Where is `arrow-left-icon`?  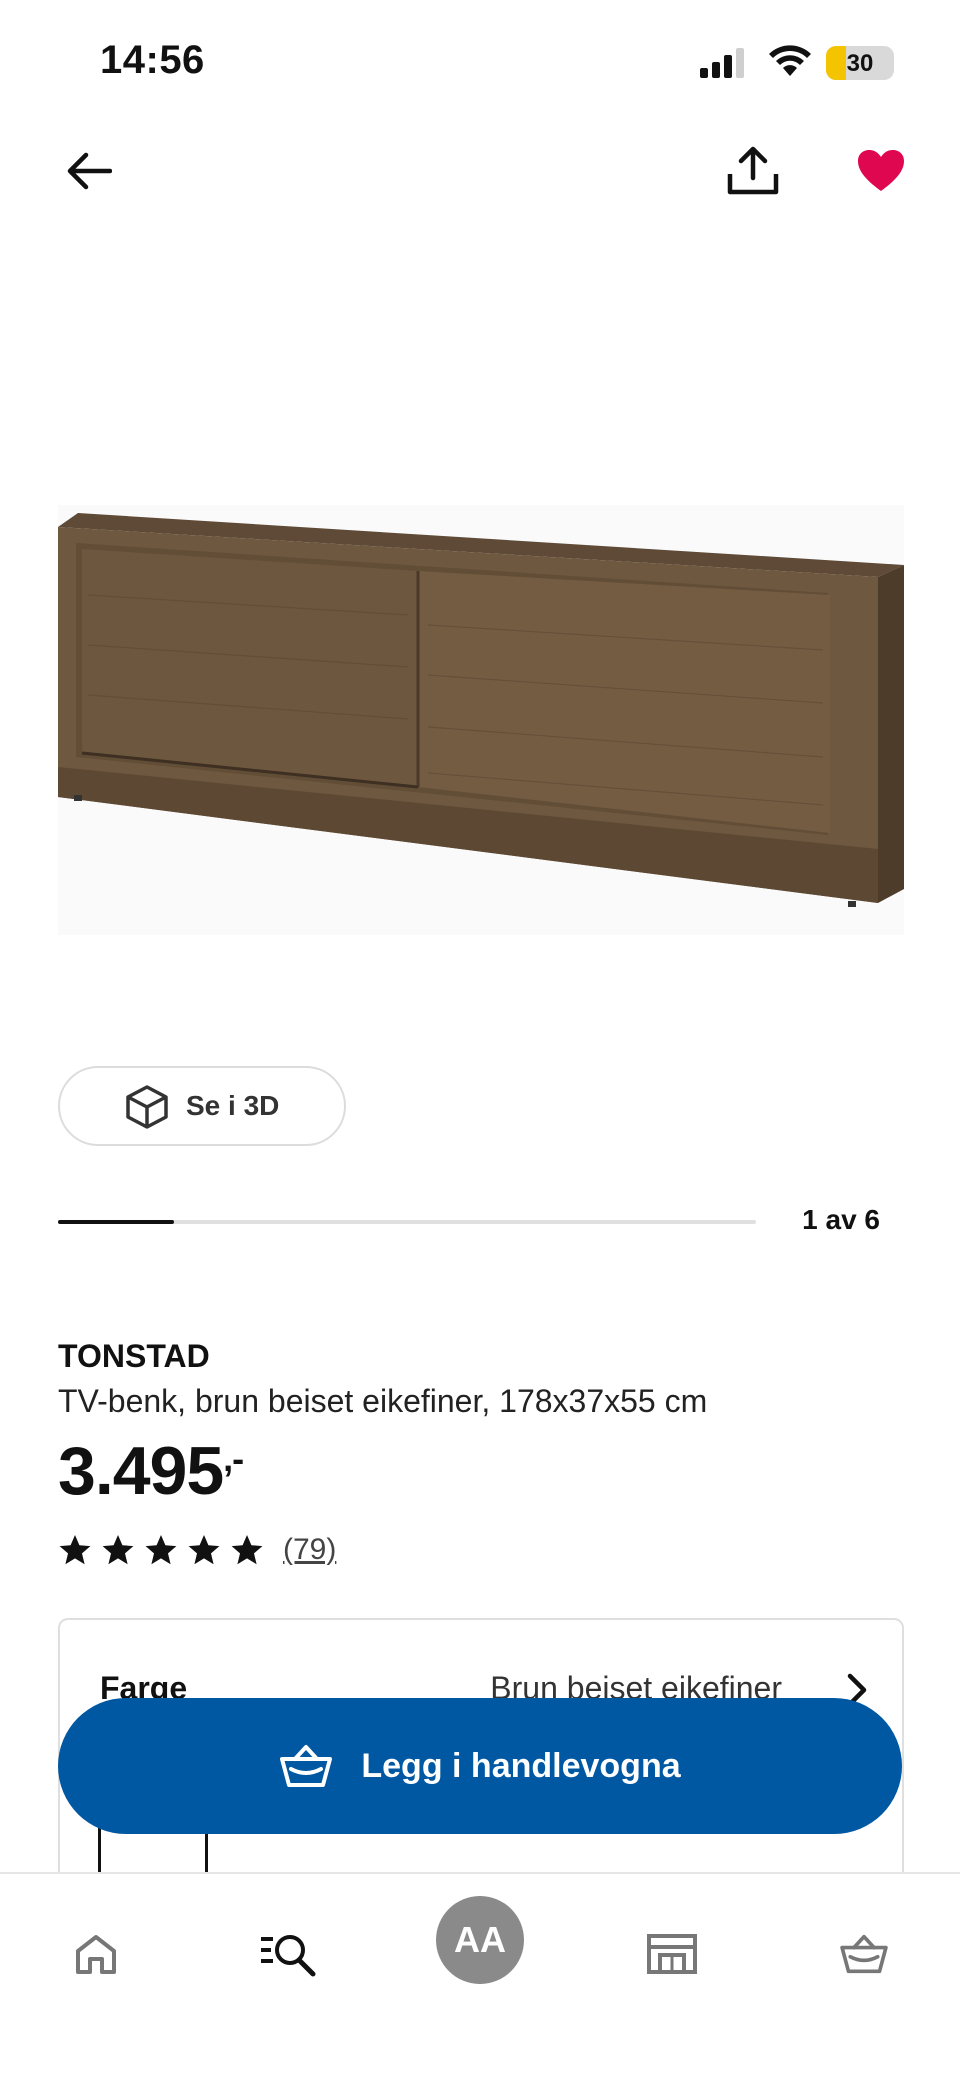
arrow-left-icon is located at coordinates (89, 171).